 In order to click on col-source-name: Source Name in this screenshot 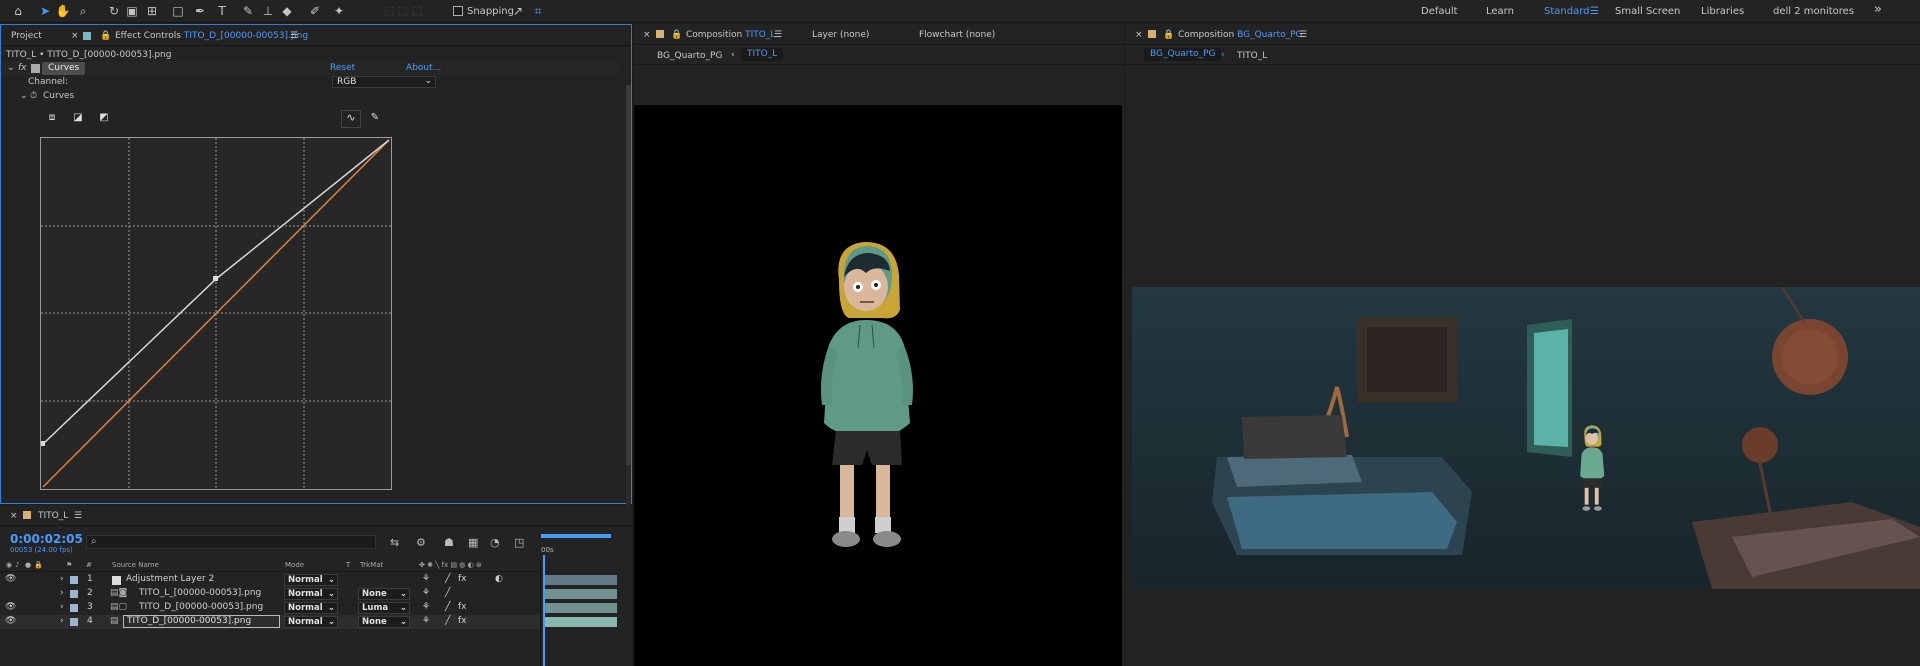, I will do `click(135, 565)`.